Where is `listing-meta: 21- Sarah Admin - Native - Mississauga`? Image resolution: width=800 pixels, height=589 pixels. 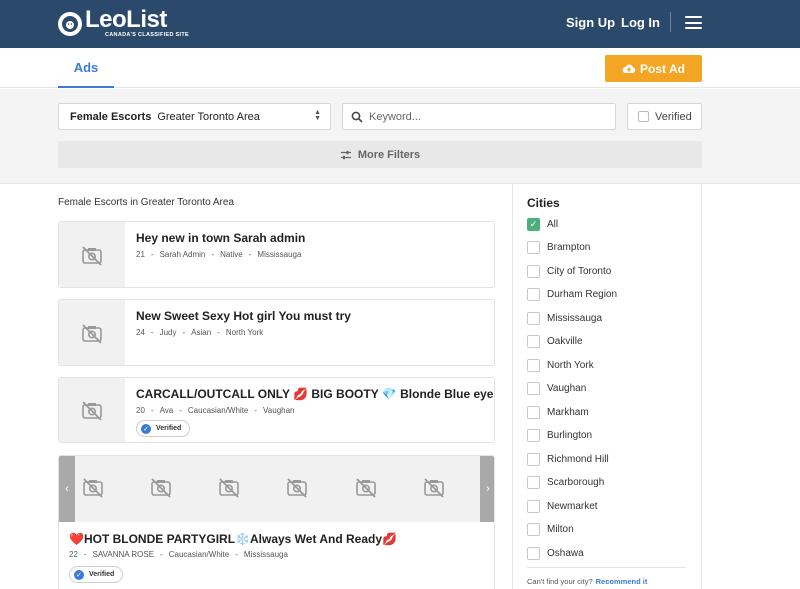 listing-meta: 21- Sarah Admin - Native - Mississauga is located at coordinates (219, 254).